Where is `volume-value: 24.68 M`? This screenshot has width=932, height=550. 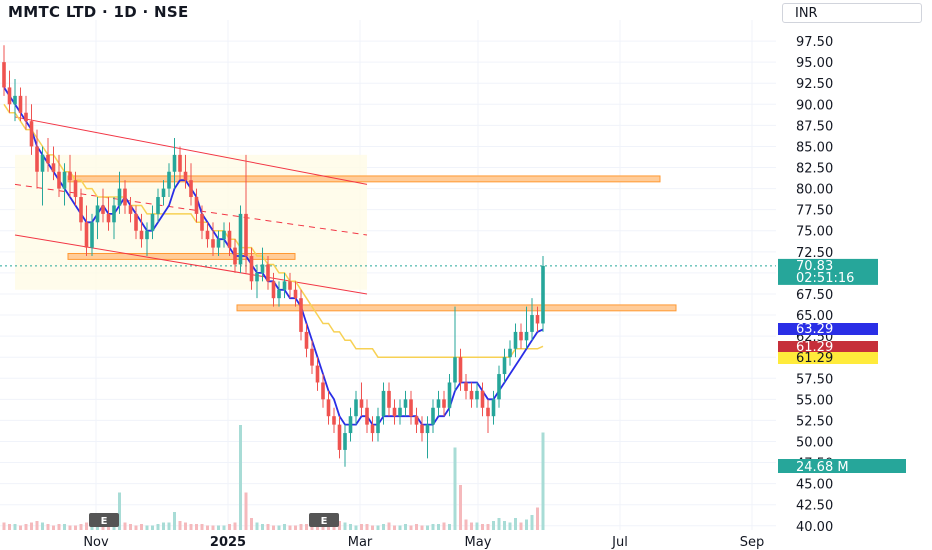 volume-value: 24.68 M is located at coordinates (822, 467).